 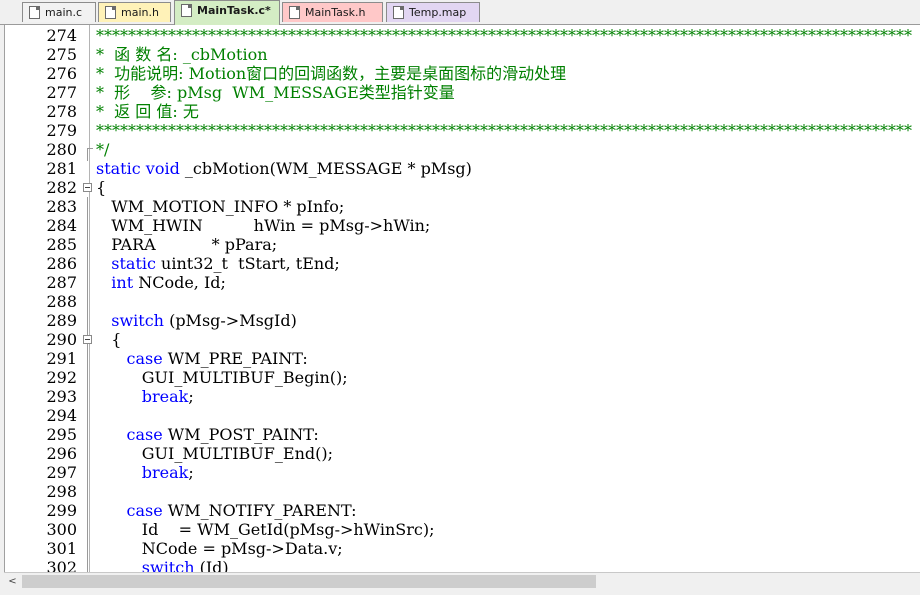 What do you see at coordinates (61, 320) in the screenshot?
I see `line-number: 289` at bounding box center [61, 320].